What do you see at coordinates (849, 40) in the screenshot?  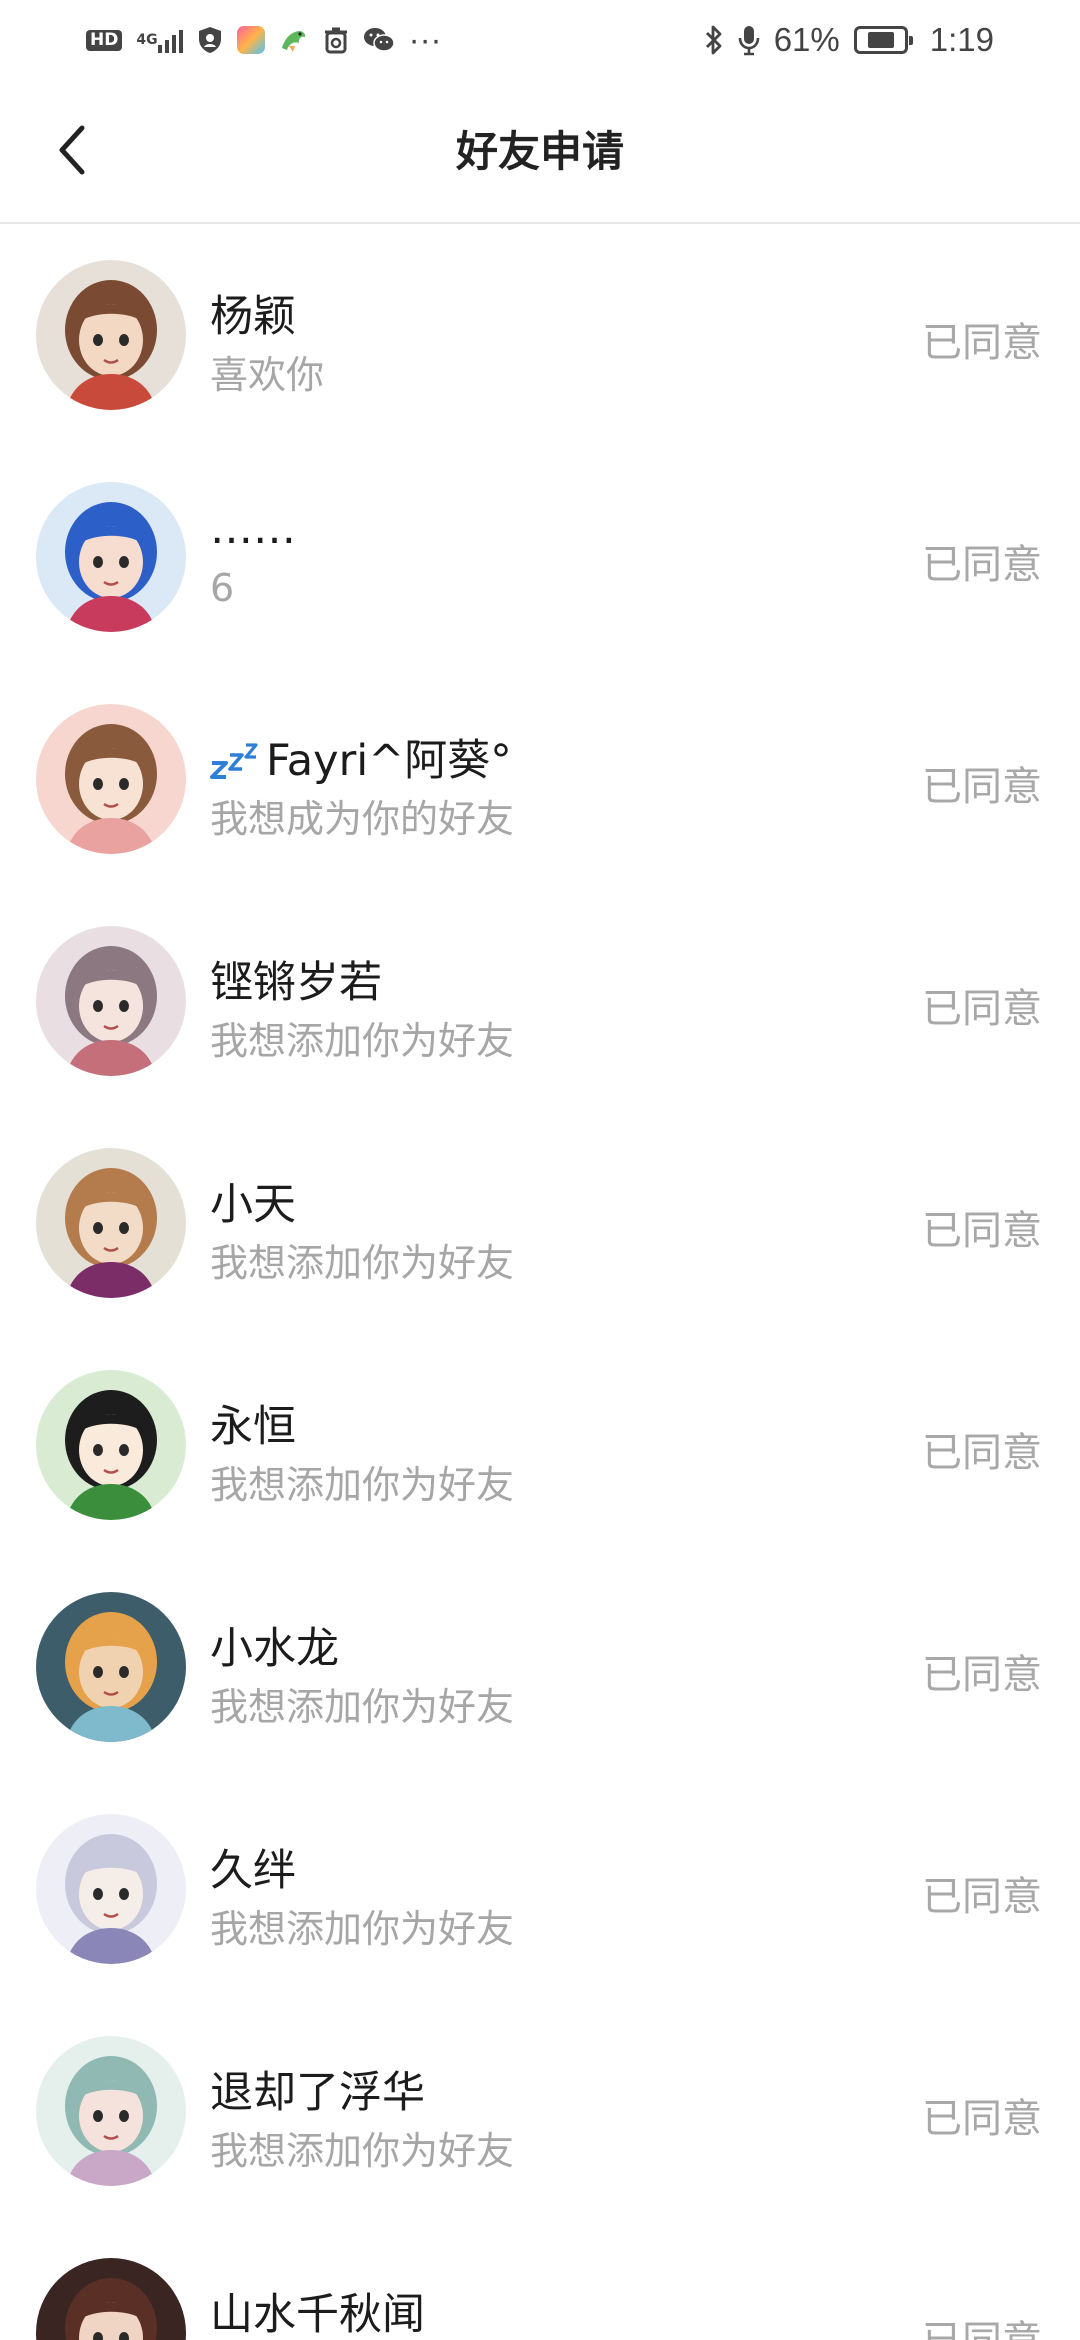 I see `status-bar-right: 61% 1:19` at bounding box center [849, 40].